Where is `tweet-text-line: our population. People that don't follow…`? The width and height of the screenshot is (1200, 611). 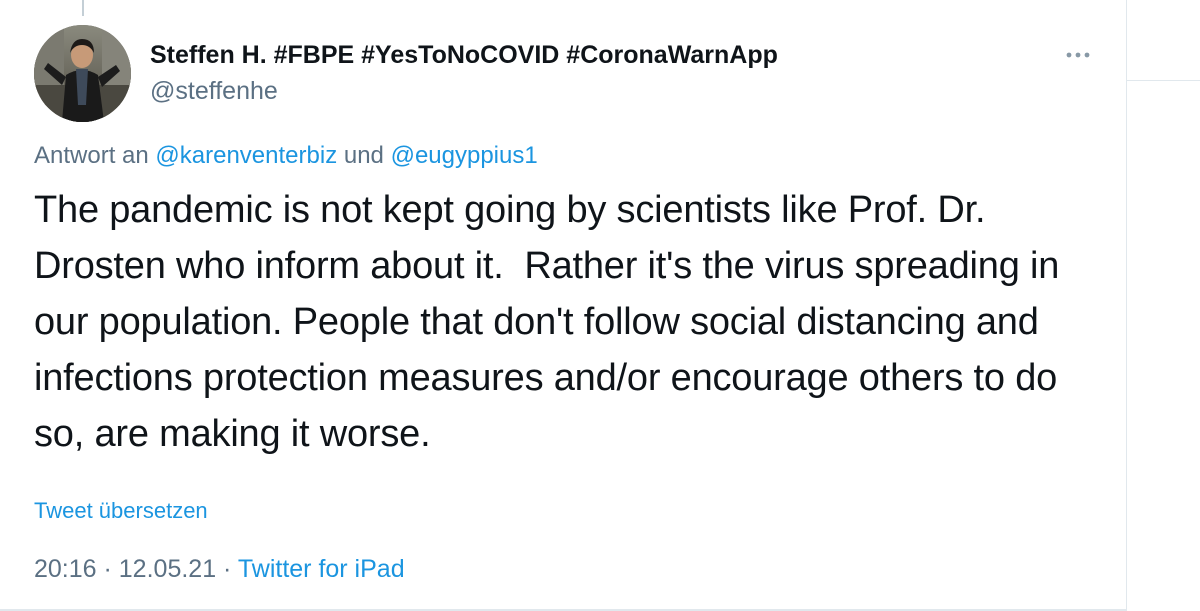
tweet-text-line: our population. People that don't follow… is located at coordinates (536, 322).